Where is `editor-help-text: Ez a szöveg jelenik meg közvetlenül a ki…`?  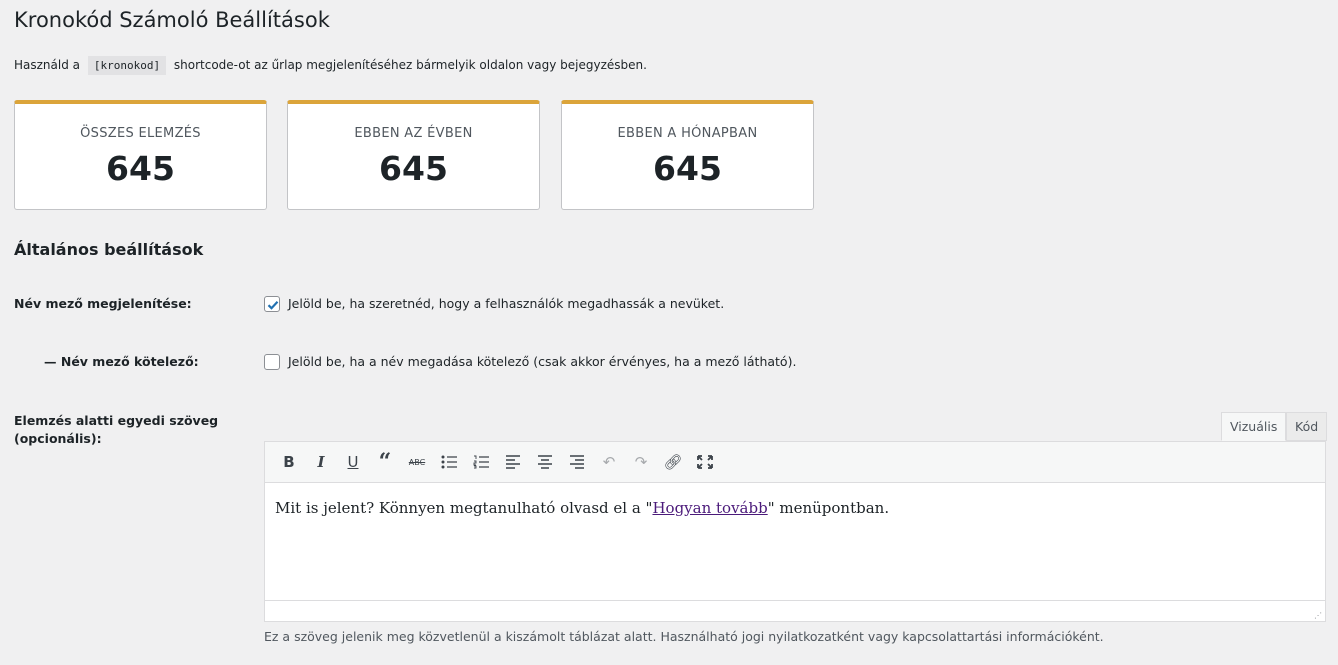 editor-help-text: Ez a szöveg jelenik meg közvetlenül a ki… is located at coordinates (684, 636).